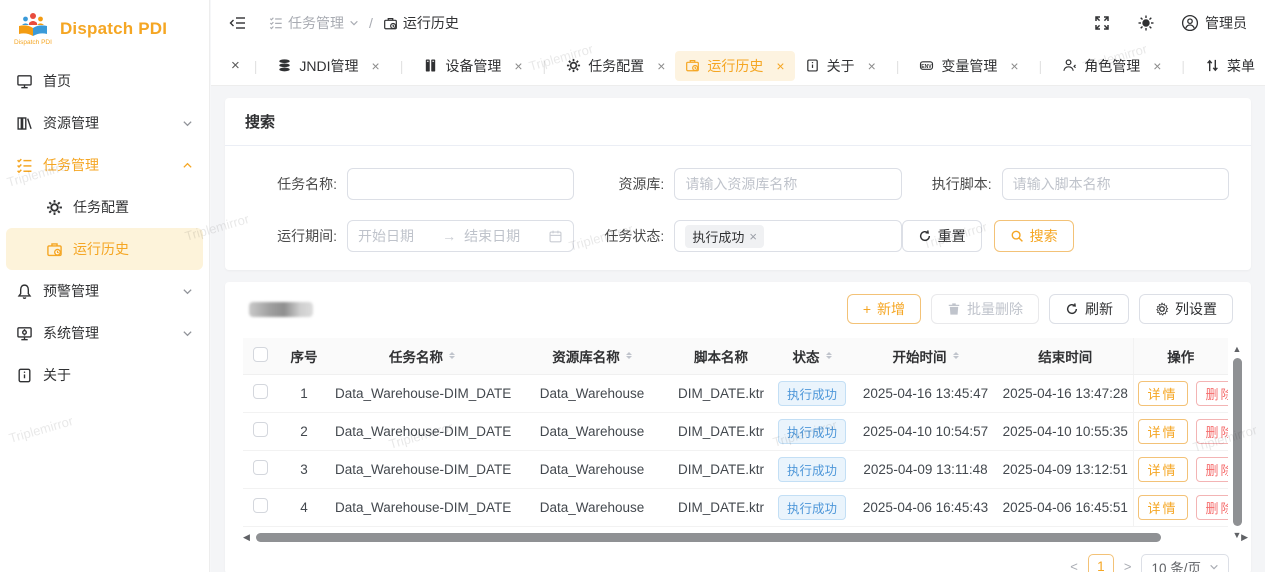 Image resolution: width=1265 pixels, height=572 pixels. Describe the element at coordinates (449, 236) in the screenshot. I see `range-arrow: →` at that location.